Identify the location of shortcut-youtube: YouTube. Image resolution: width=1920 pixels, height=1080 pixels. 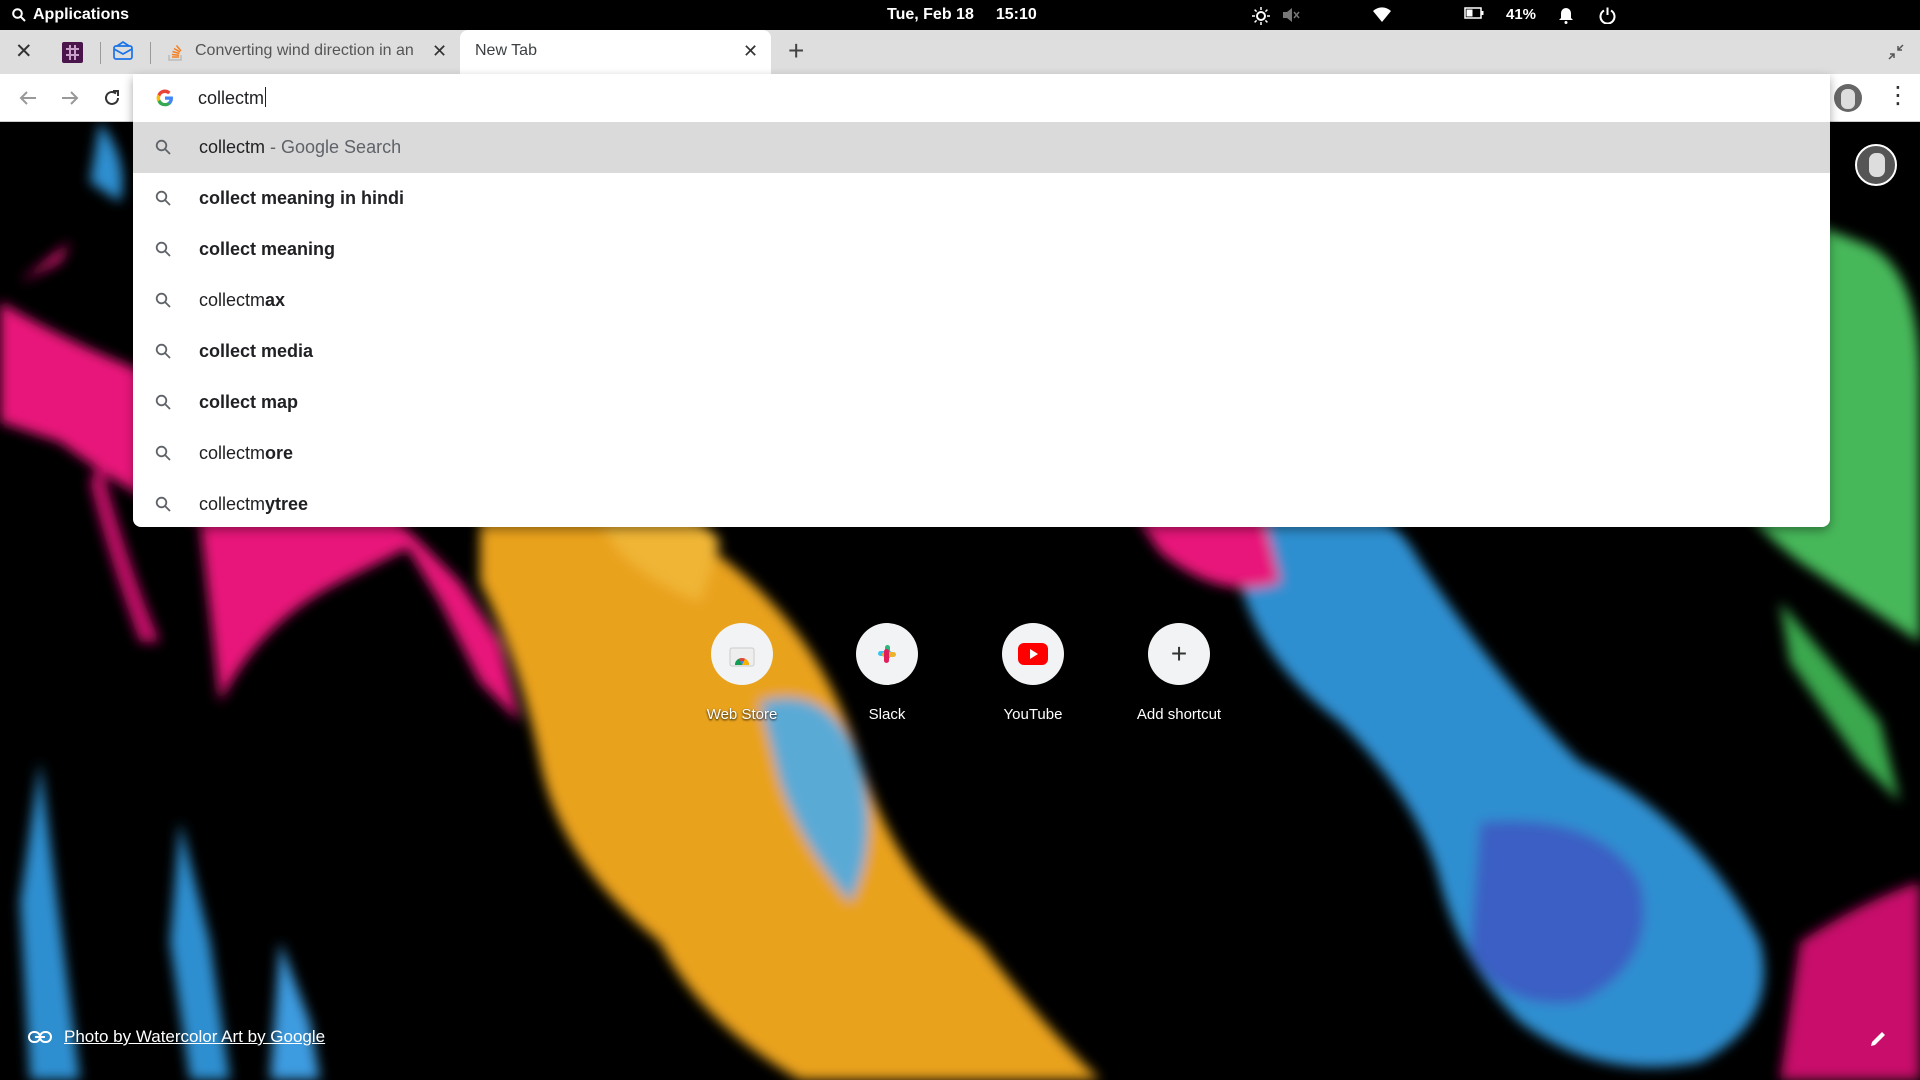
(1033, 673).